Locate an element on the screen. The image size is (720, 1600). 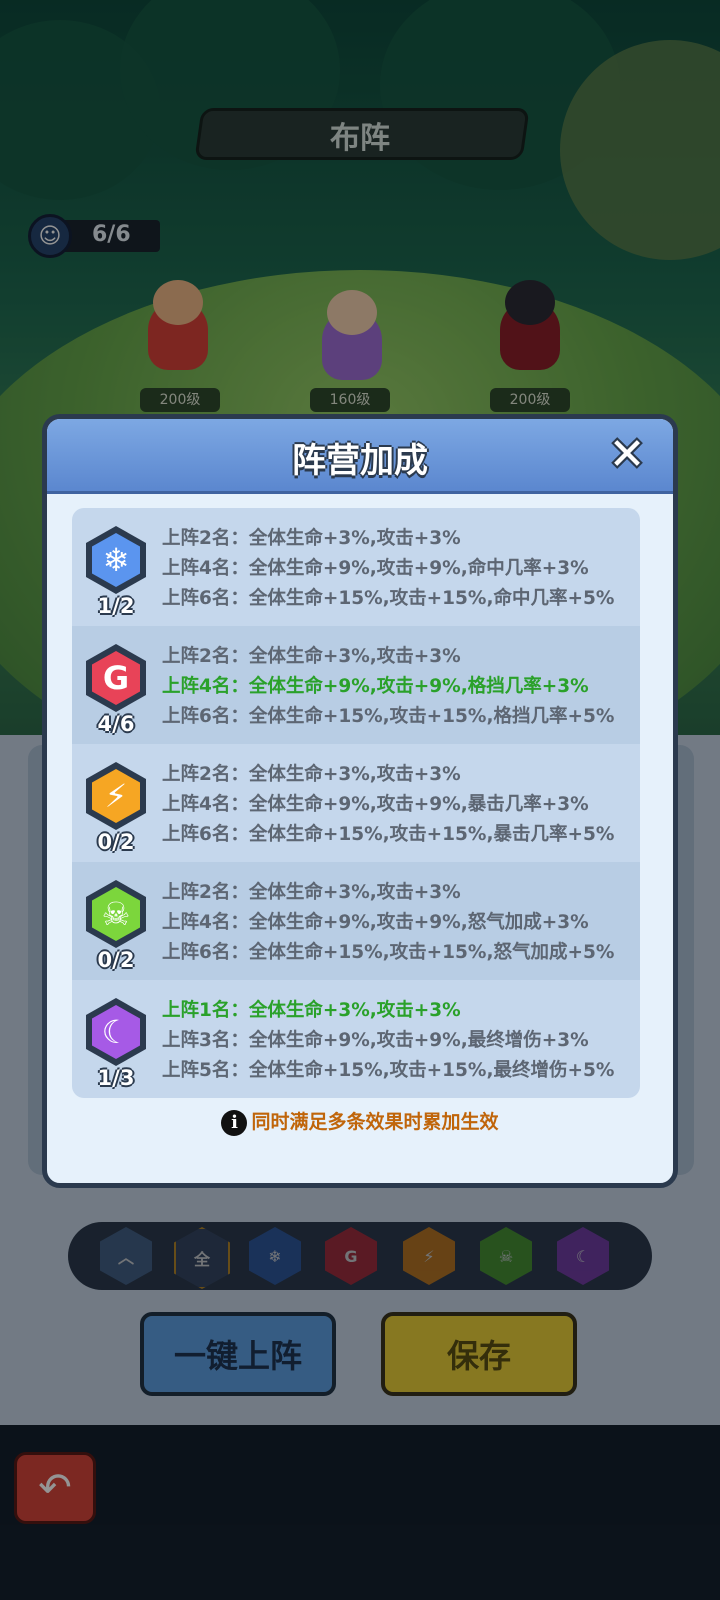
modal-header: 阵营加成 ✕ is located at coordinates (360, 456).